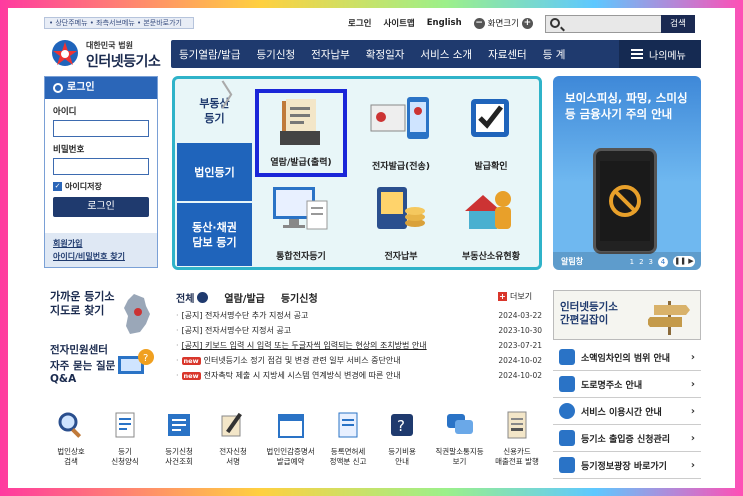 This screenshot has width=743, height=496. Describe the element at coordinates (105, 186) in the screenshot. I see `save-id-checkbox: ✓ 아이디저장` at that location.